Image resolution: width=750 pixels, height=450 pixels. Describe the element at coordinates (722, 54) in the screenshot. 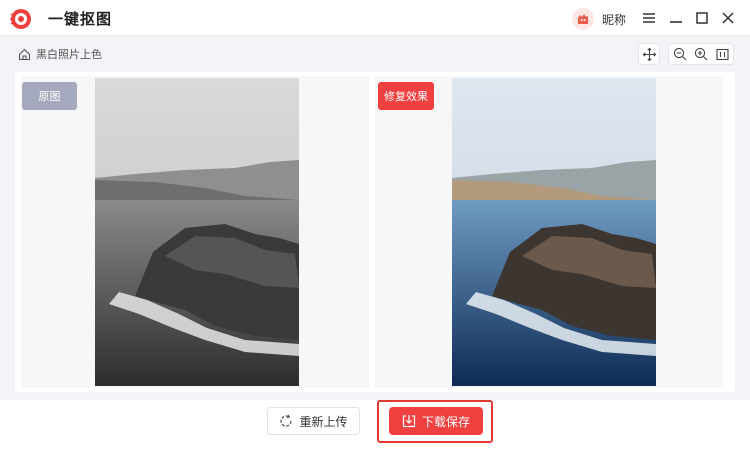

I see `fit-screen-icon` at that location.